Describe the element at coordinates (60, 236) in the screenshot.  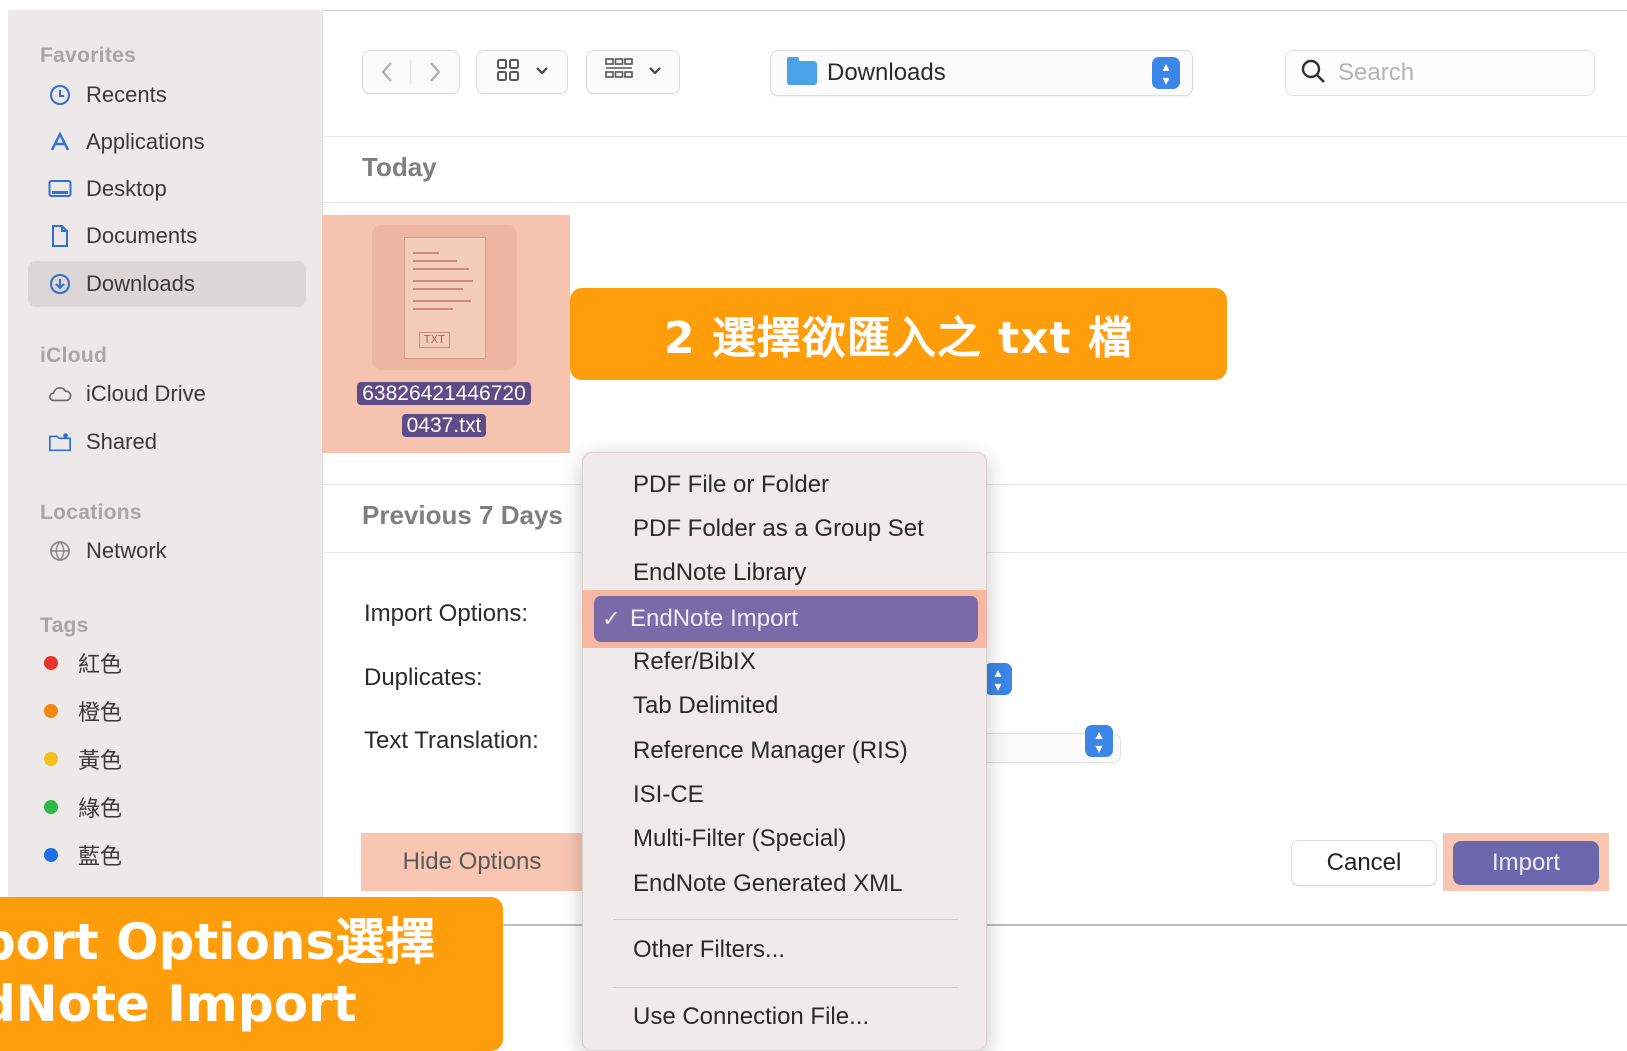
I see `document-icon` at that location.